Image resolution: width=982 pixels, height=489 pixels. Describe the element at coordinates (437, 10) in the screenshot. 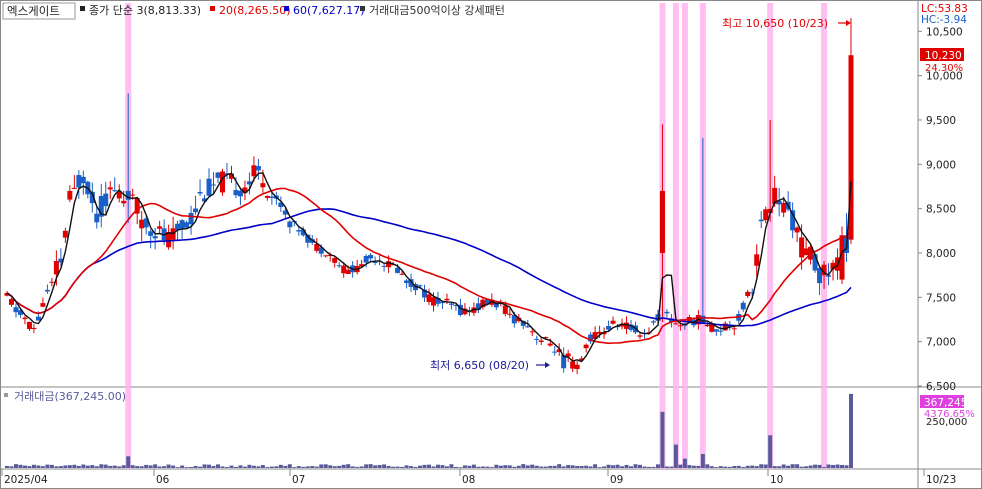

I see `legend-entry: 거래대금500억이상 강세패턴` at that location.